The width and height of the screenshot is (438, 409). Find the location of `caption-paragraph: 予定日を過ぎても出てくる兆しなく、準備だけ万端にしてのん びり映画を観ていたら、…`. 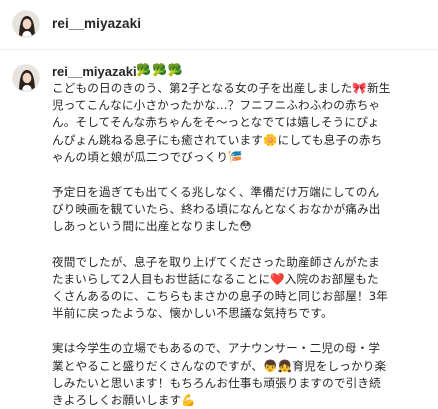

caption-paragraph: 予定日を過ぎても出てくる兆しなく、準備だけ万端にしてのん びり映画を観ていたら、… is located at coordinates (216, 209).